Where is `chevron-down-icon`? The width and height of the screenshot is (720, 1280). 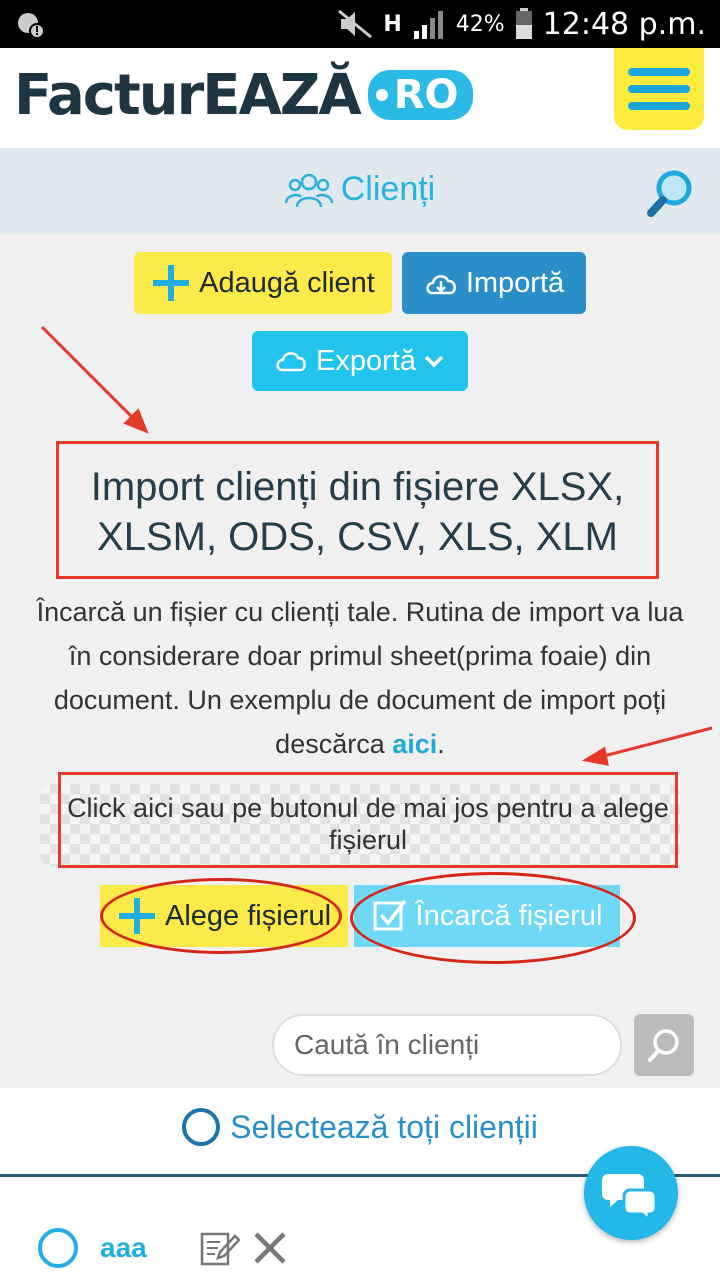
chevron-down-icon is located at coordinates (434, 361).